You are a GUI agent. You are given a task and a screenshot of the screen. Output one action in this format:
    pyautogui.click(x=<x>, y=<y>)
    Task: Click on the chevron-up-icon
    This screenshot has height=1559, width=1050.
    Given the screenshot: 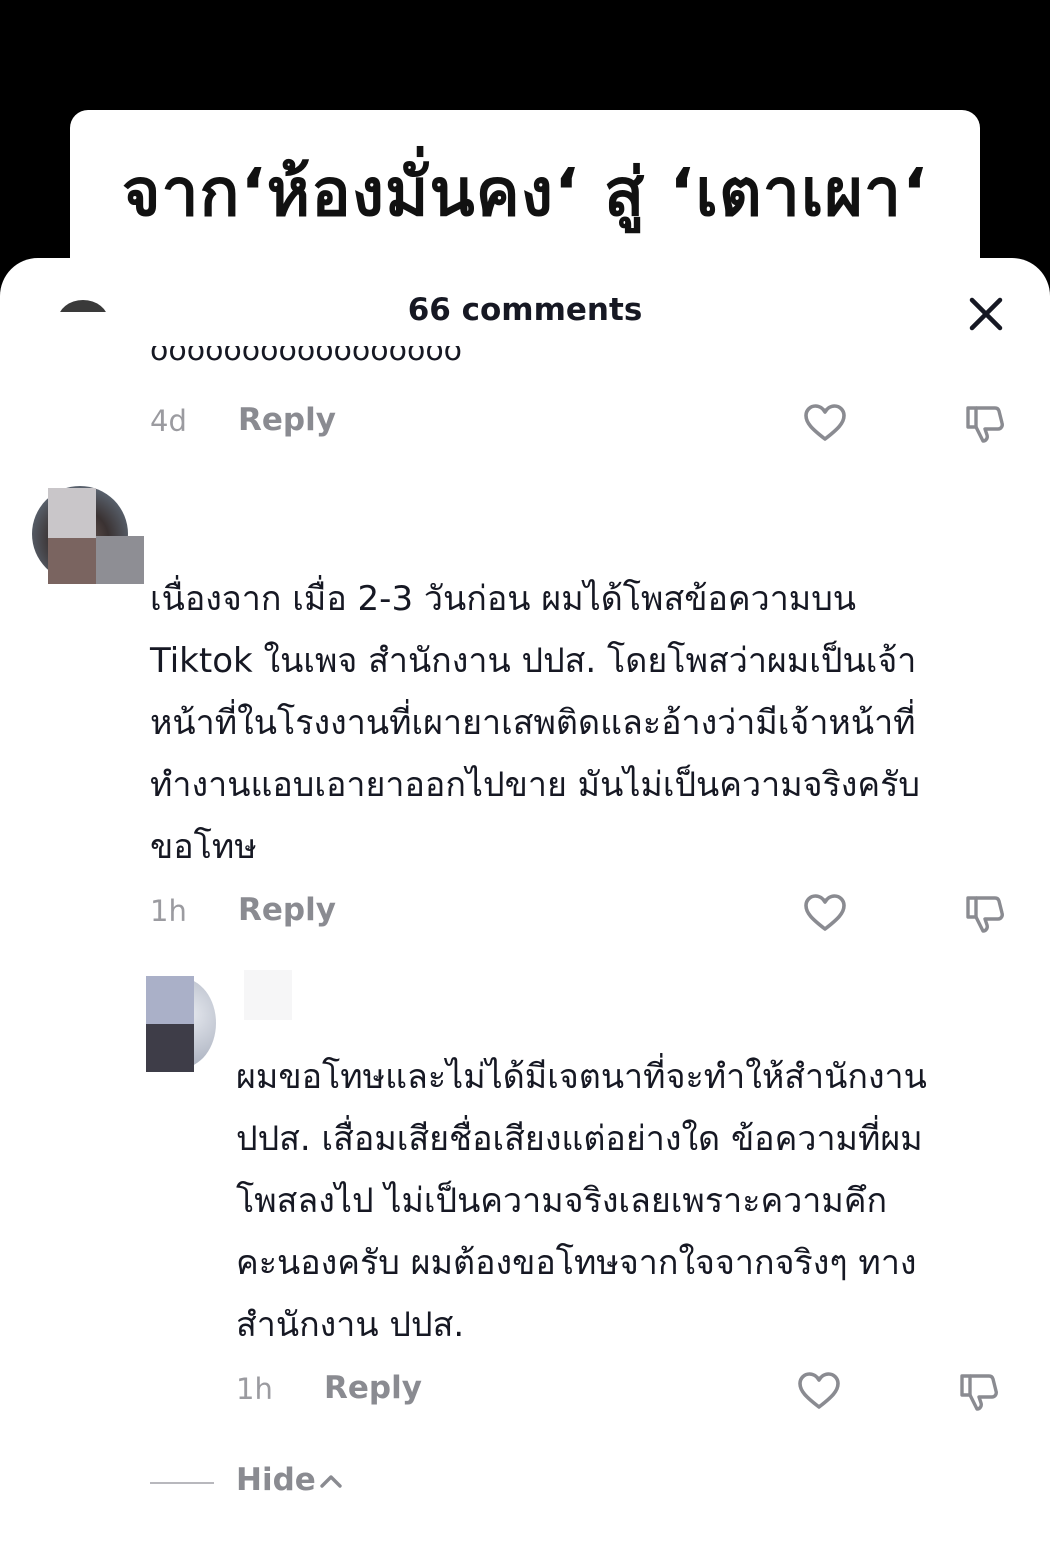 What is the action you would take?
    pyautogui.click(x=331, y=1481)
    